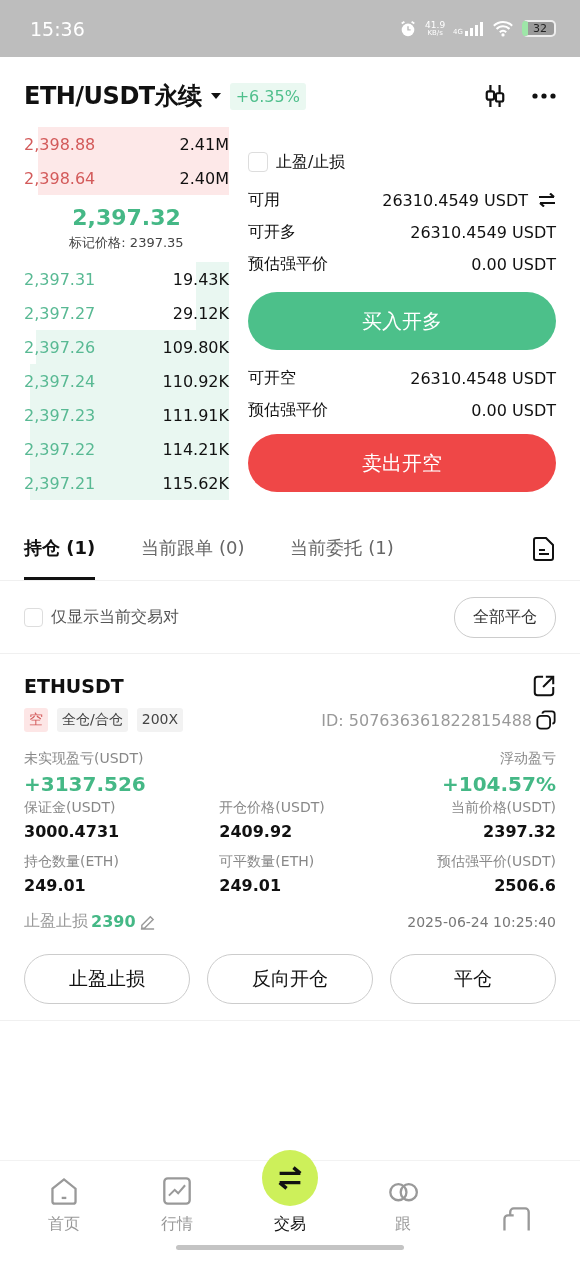 This screenshot has height=1276, width=580. What do you see at coordinates (60, 449) in the screenshot?
I see `order-price: 2,397.22` at bounding box center [60, 449].